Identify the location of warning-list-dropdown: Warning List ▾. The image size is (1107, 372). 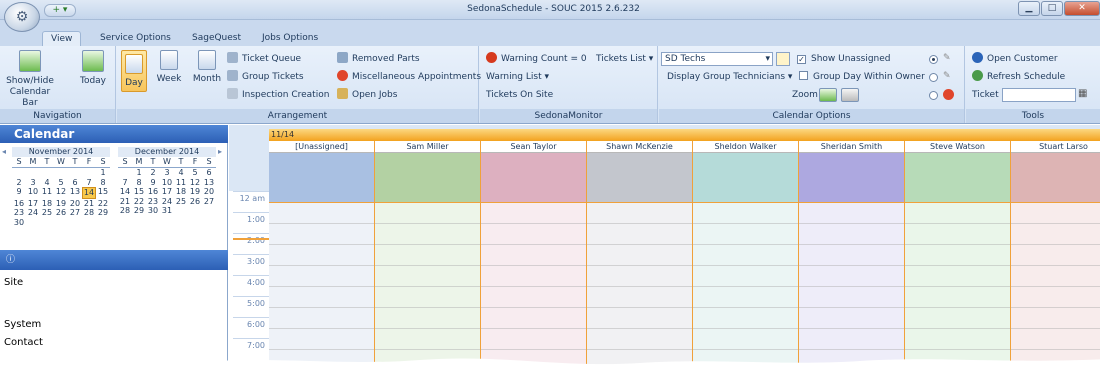
(517, 77).